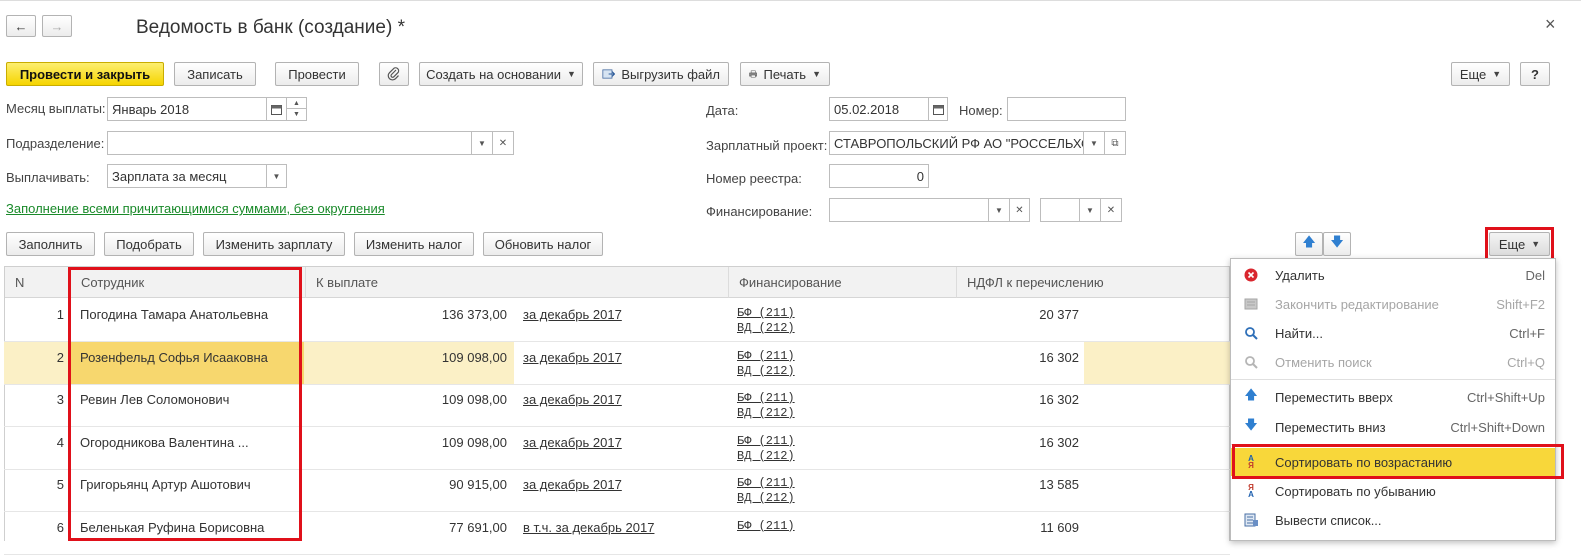 The width and height of the screenshot is (1581, 555). What do you see at coordinates (1251, 491) in the screenshot?
I see `sort-desc-icon: ЯА` at bounding box center [1251, 491].